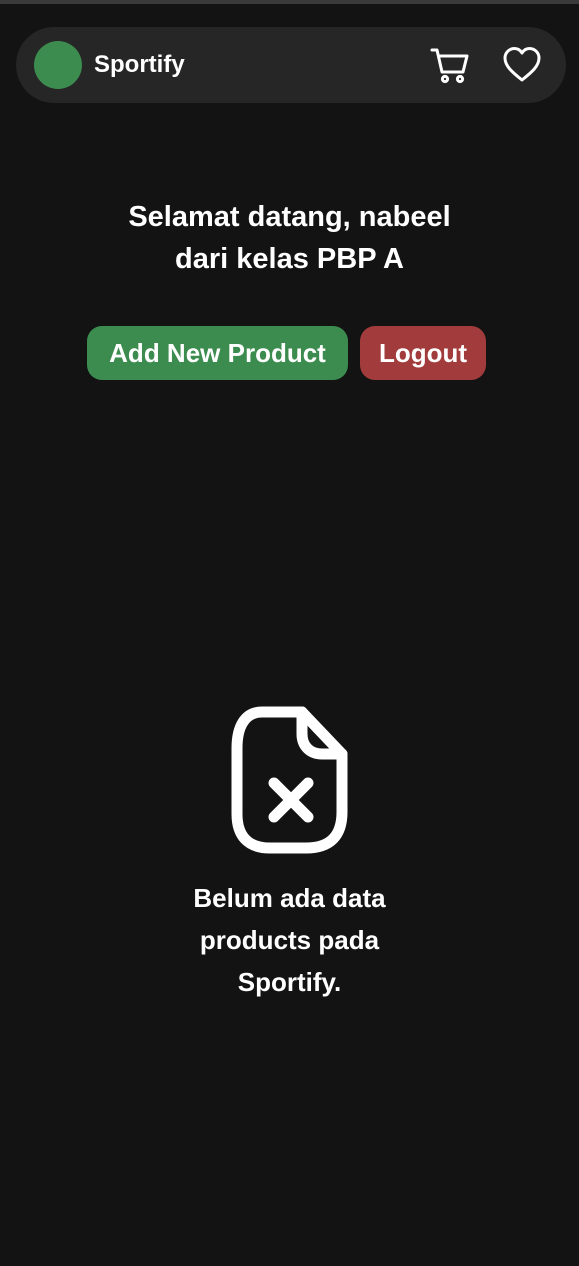  I want to click on empty-line-2: products pada, so click(289, 940).